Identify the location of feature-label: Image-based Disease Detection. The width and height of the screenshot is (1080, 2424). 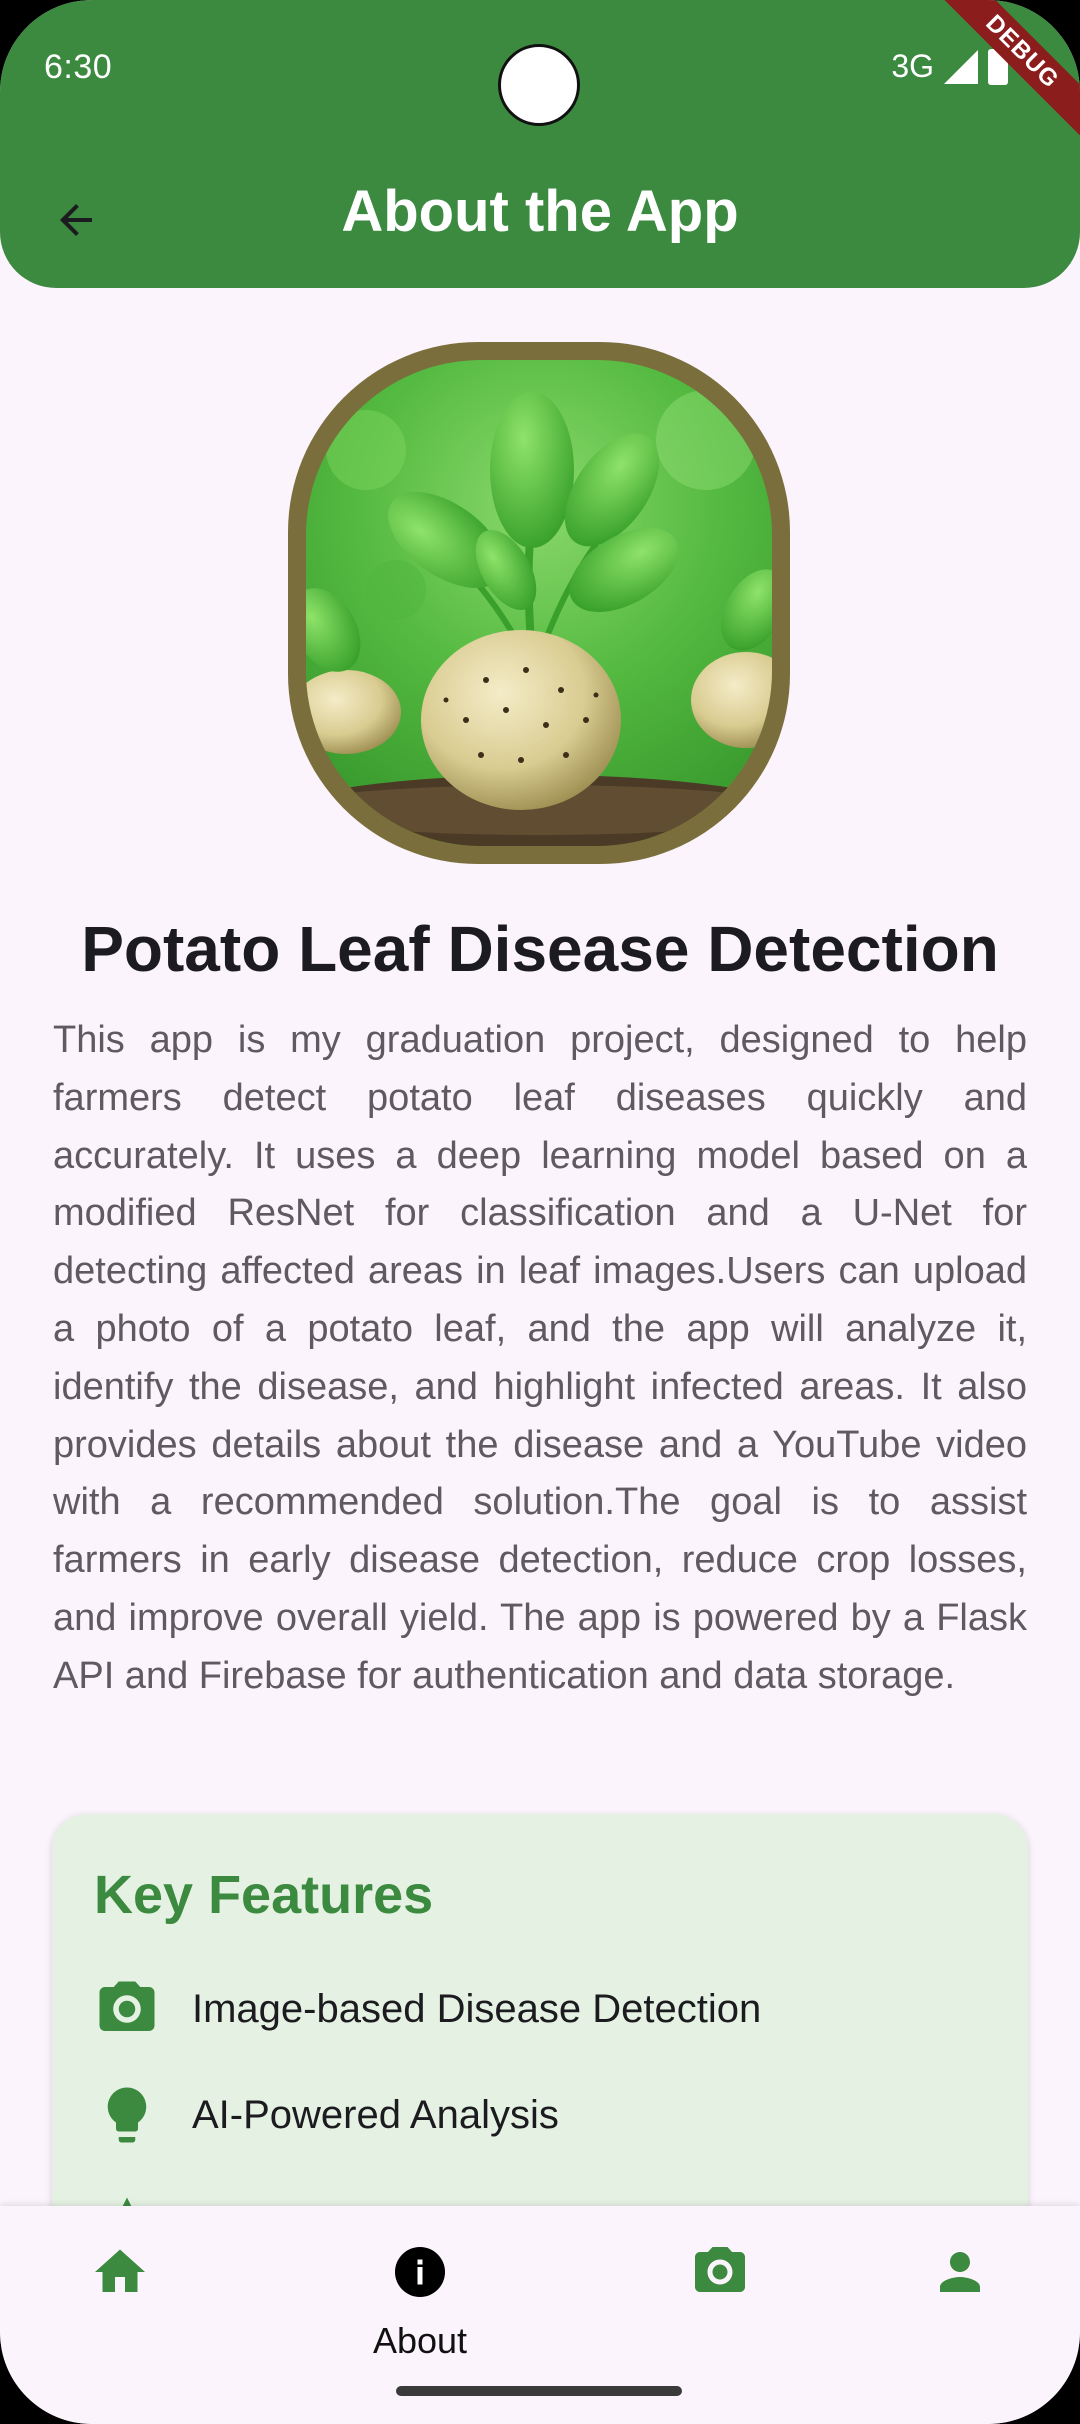
(477, 2008).